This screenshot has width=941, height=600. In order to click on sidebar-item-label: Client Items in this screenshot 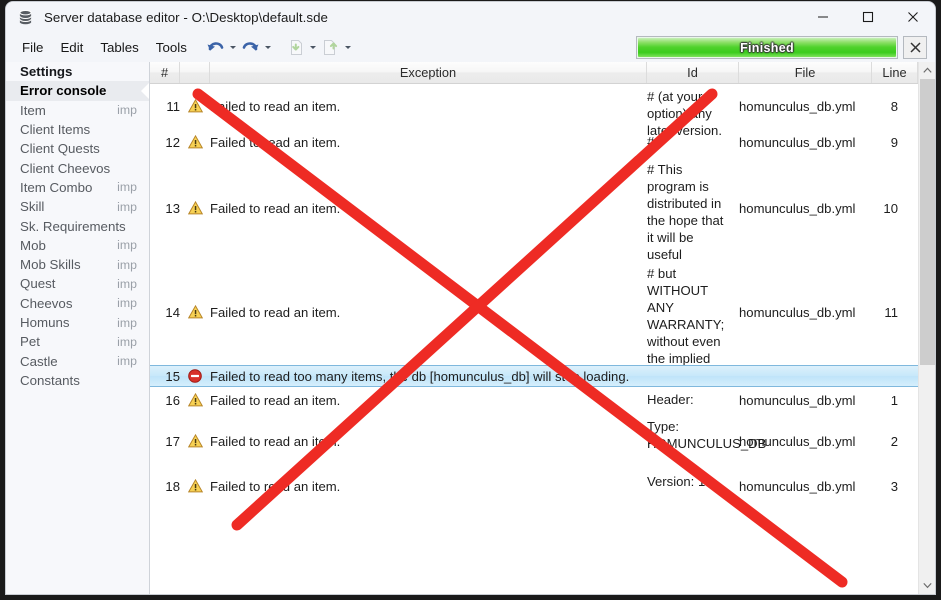, I will do `click(55, 130)`.